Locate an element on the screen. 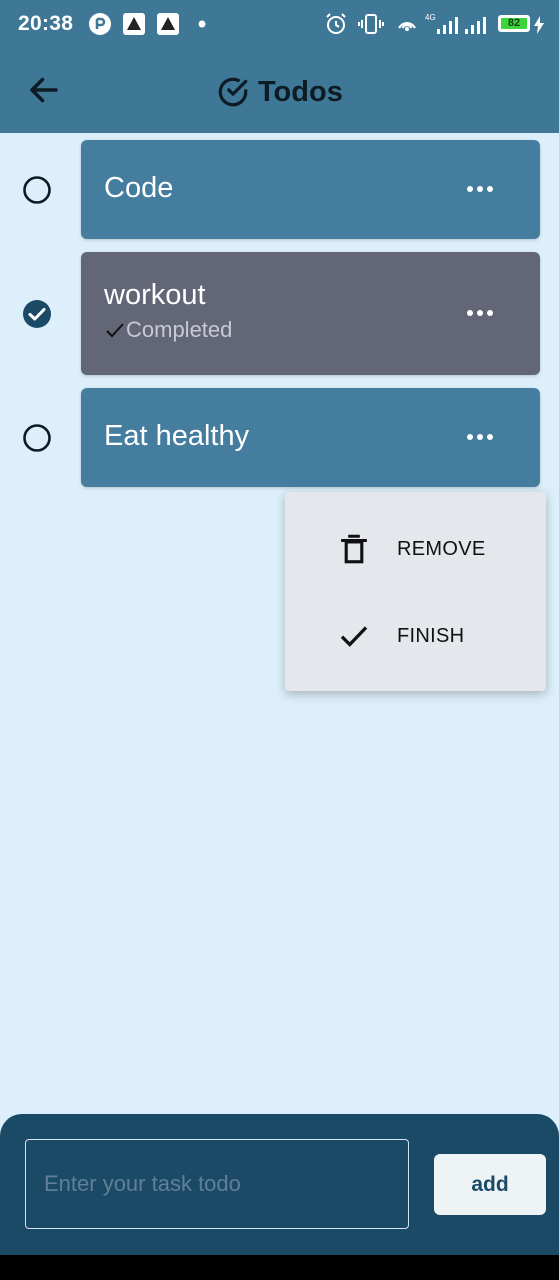  menu-label-remove: REMOVE is located at coordinates (441, 548).